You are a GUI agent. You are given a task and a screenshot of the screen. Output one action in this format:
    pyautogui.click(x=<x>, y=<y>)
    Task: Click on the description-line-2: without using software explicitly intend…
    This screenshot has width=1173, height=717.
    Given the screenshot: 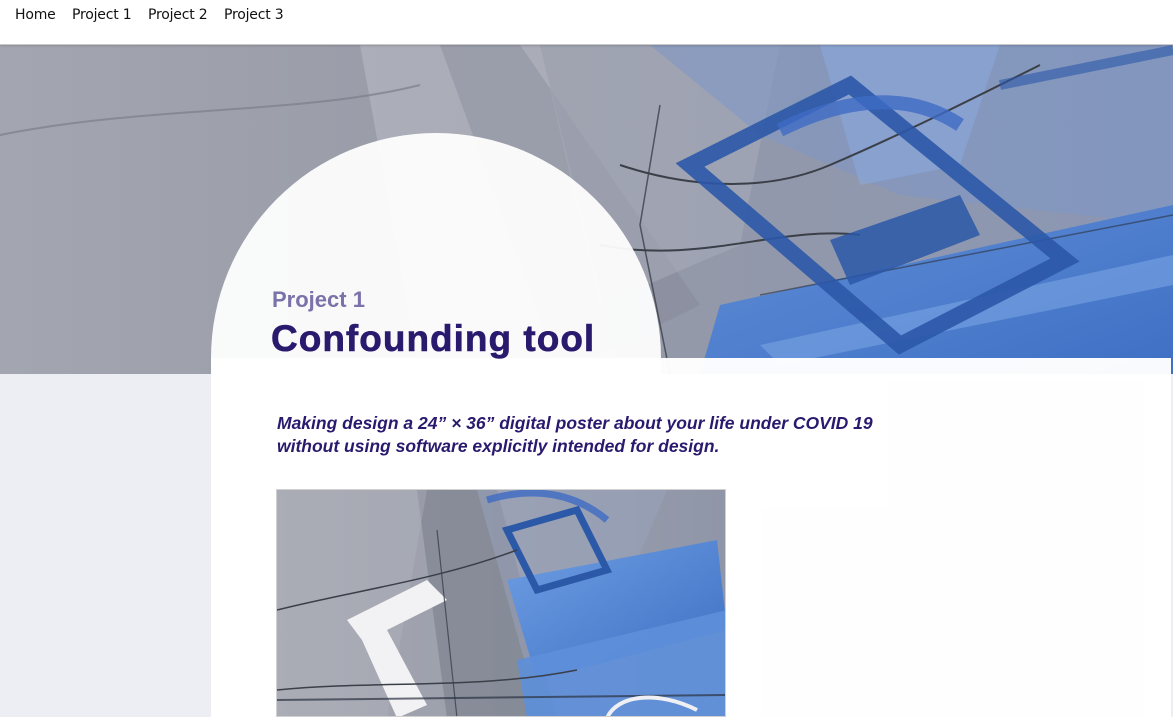 What is the action you would take?
    pyautogui.click(x=498, y=446)
    